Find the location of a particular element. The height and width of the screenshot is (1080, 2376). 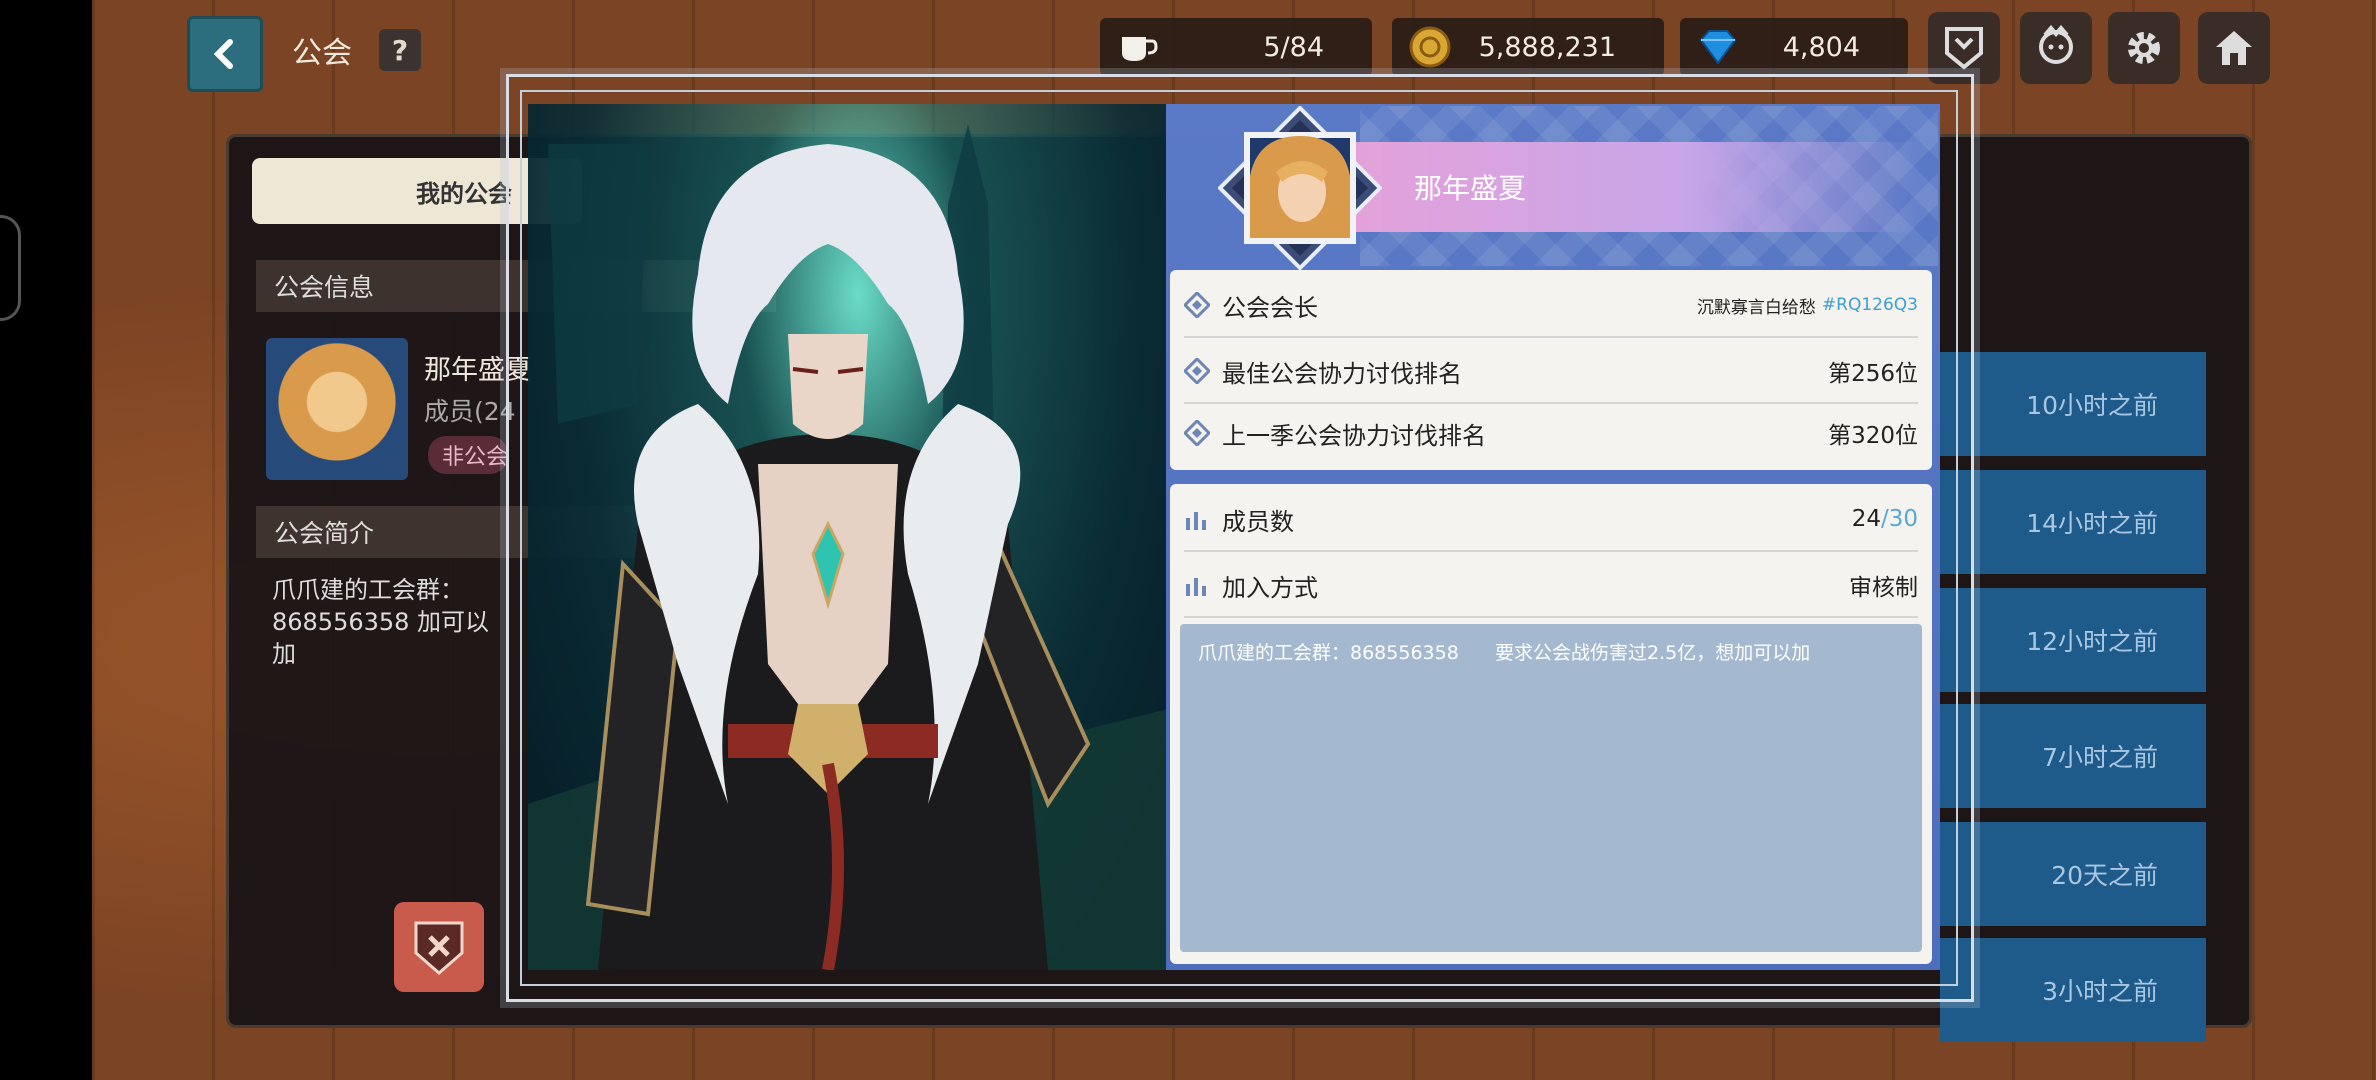

help-button: ? is located at coordinates (400, 50).